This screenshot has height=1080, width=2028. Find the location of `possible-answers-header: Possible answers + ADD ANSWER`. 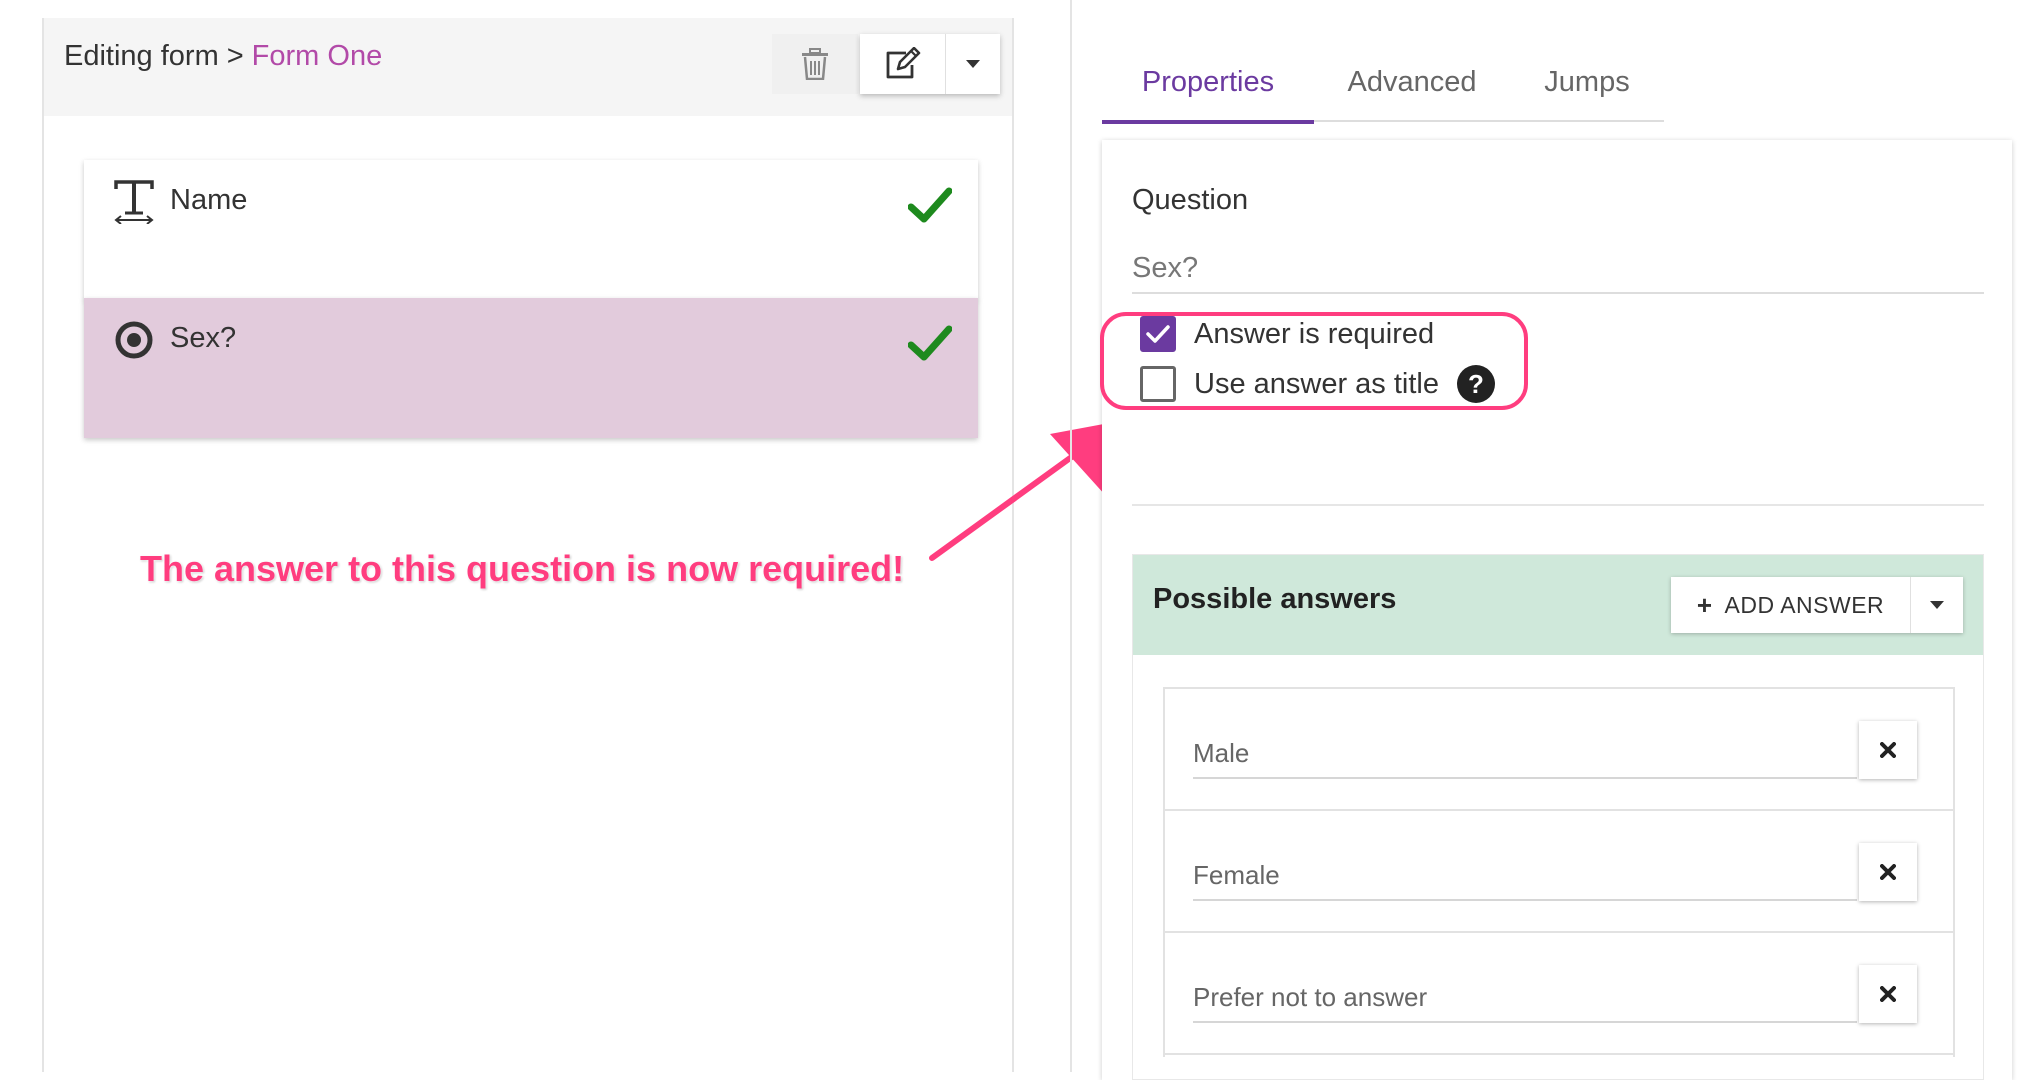

possible-answers-header: Possible answers + ADD ANSWER is located at coordinates (1558, 605).